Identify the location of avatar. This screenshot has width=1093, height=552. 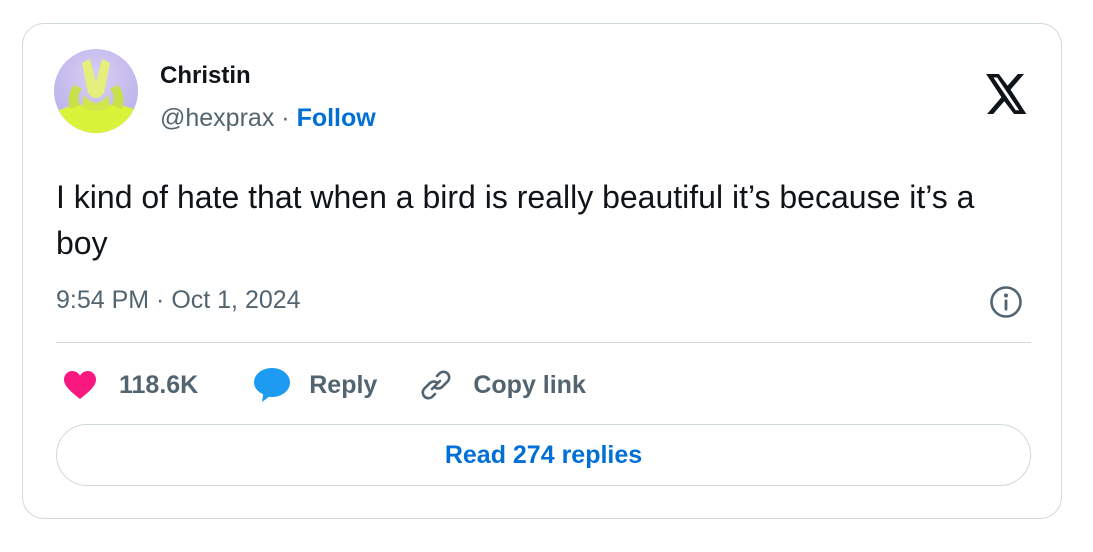
(96, 91).